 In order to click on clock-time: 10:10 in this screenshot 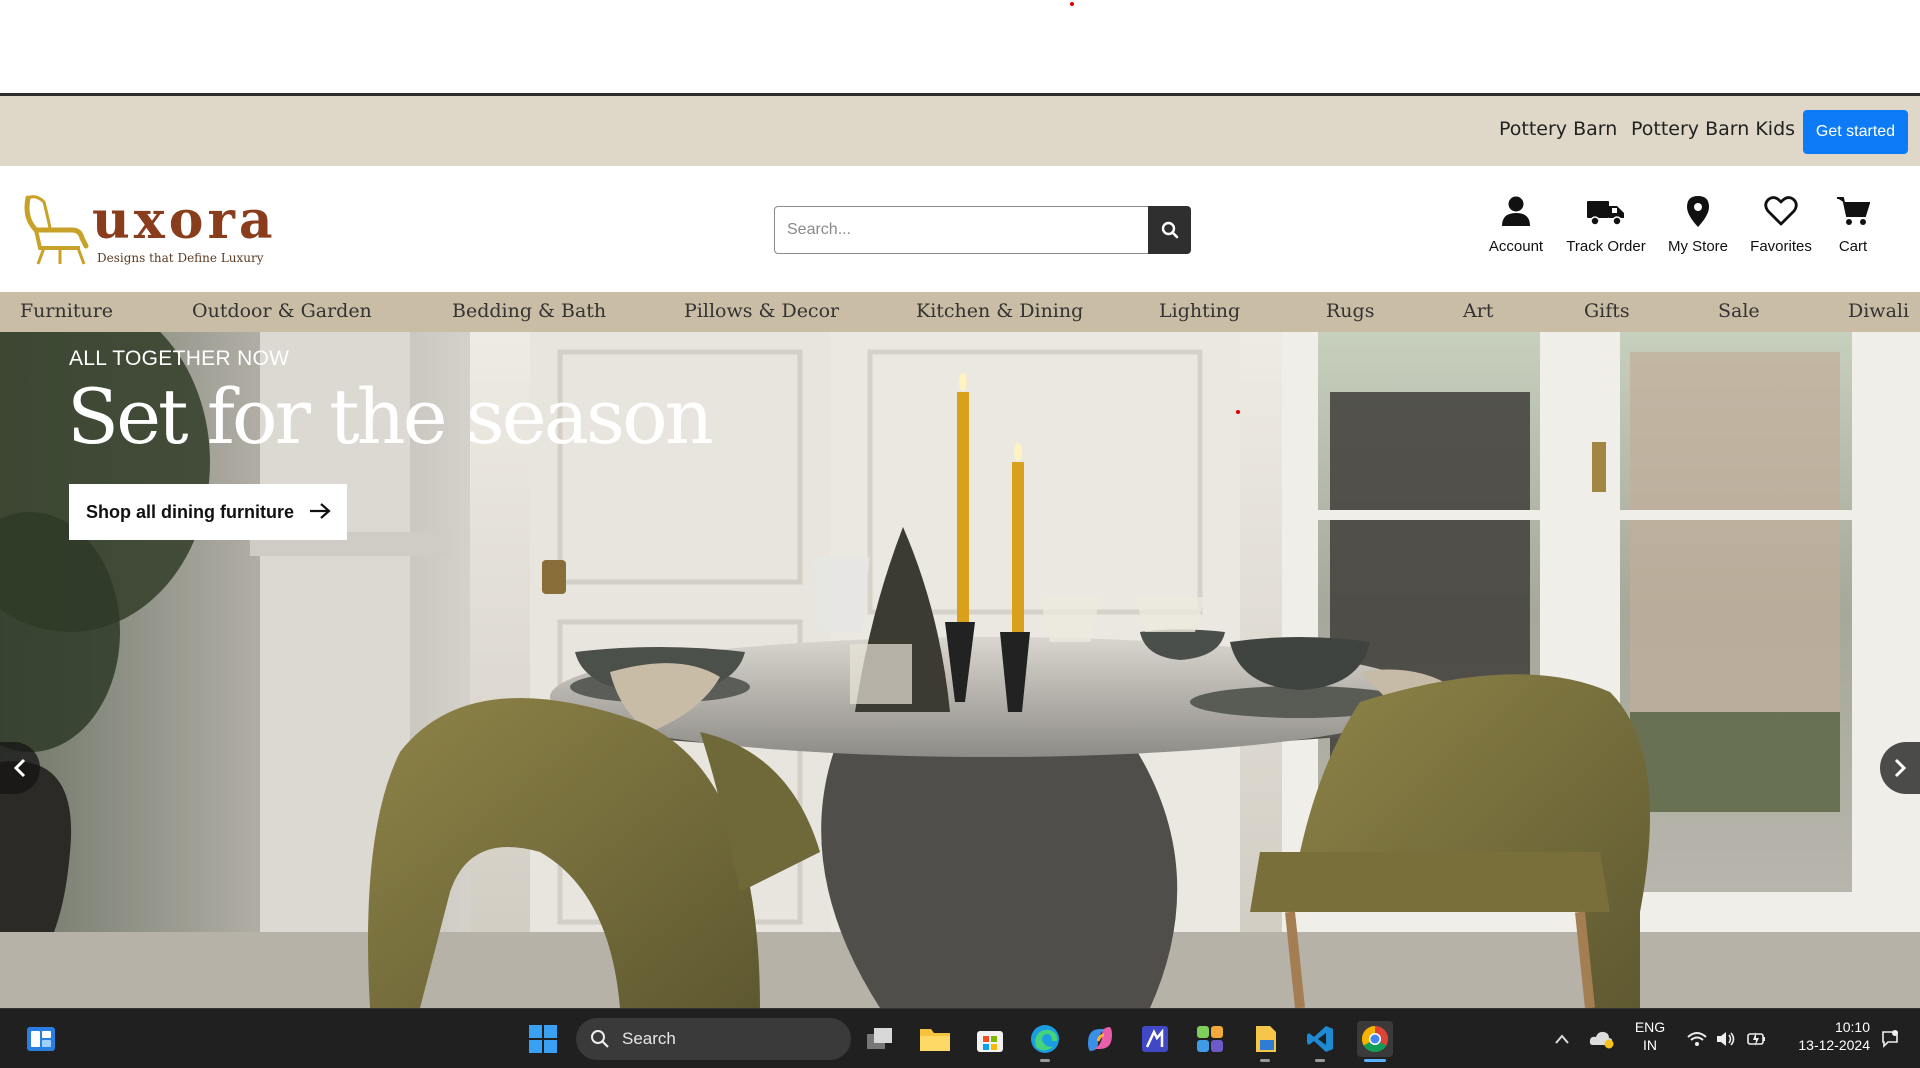, I will do `click(1852, 1027)`.